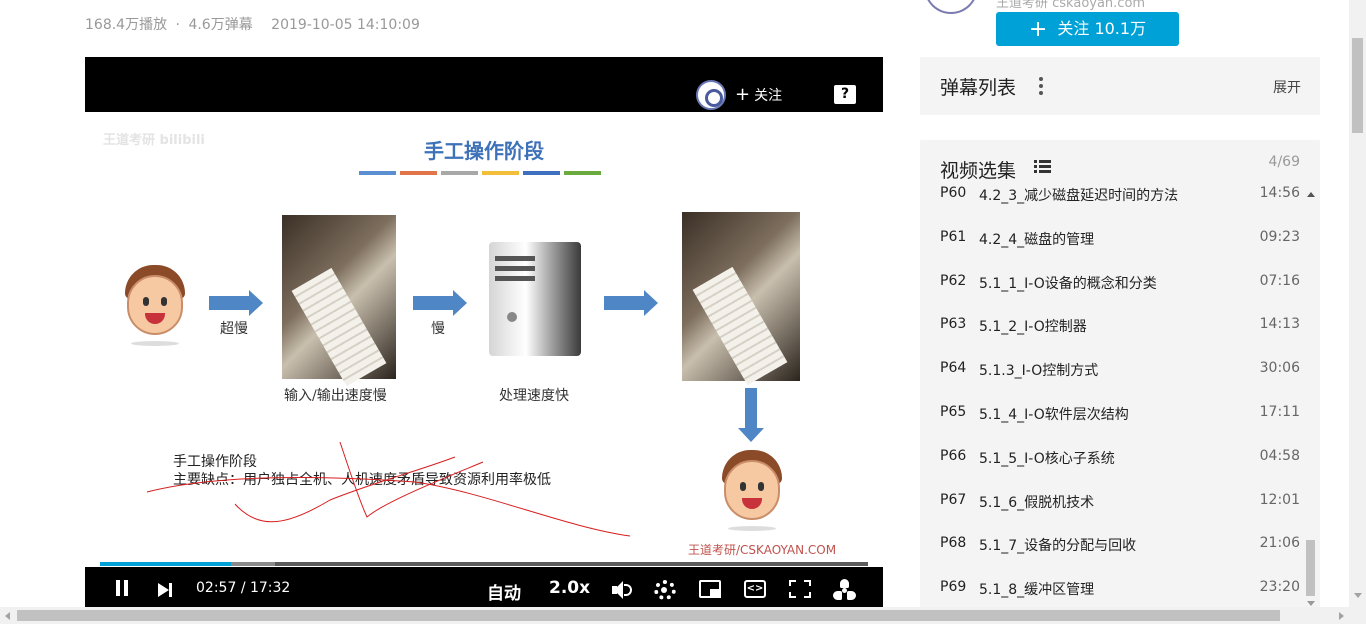  Describe the element at coordinates (1113, 500) in the screenshot. I see `episode-item: P67 5.1_6_假脱机技术 12:01` at that location.